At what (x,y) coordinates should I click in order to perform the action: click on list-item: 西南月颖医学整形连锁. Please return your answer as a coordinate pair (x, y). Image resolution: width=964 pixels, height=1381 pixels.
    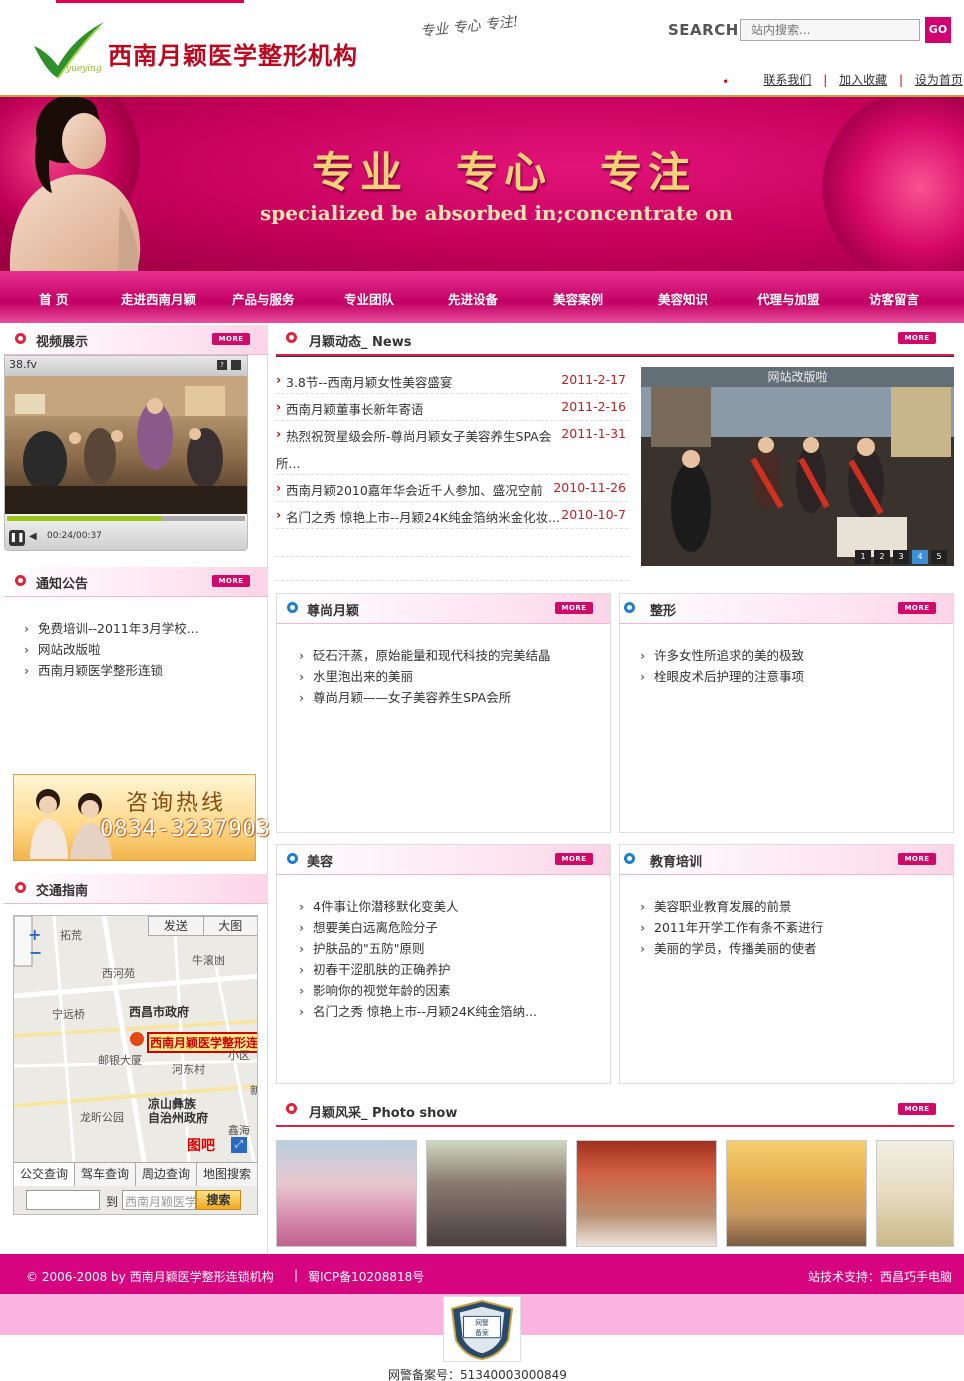
    Looking at the image, I should click on (109, 670).